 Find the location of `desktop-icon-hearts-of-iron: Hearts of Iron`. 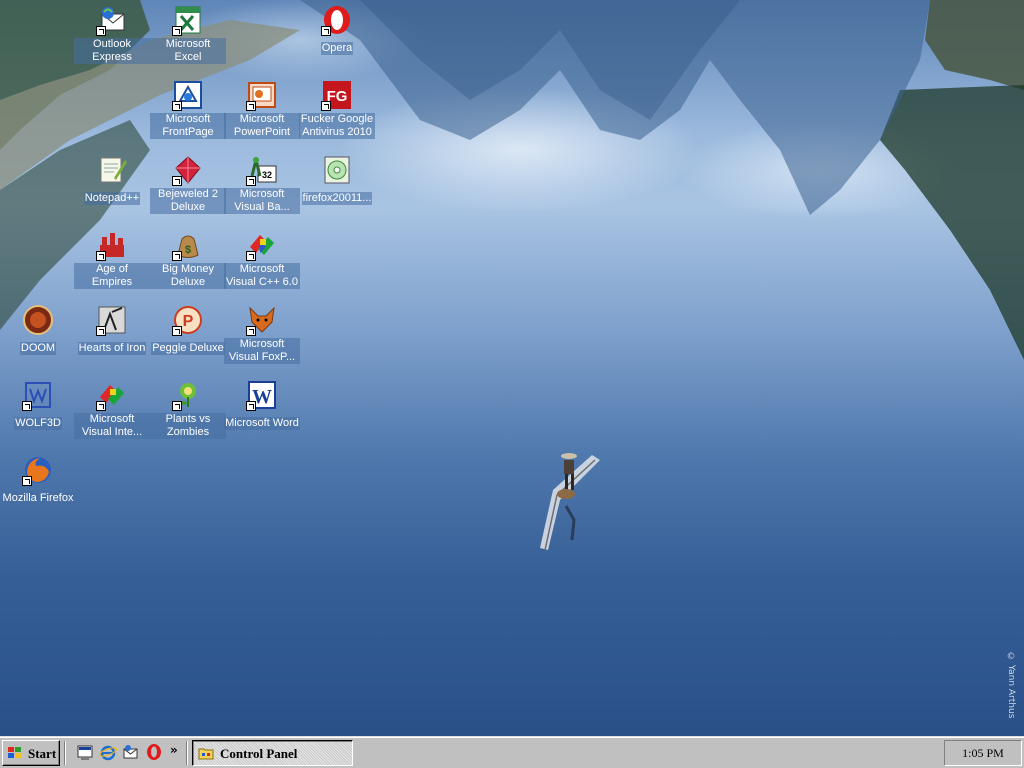

desktop-icon-hearts-of-iron: Hearts of Iron is located at coordinates (112, 330).